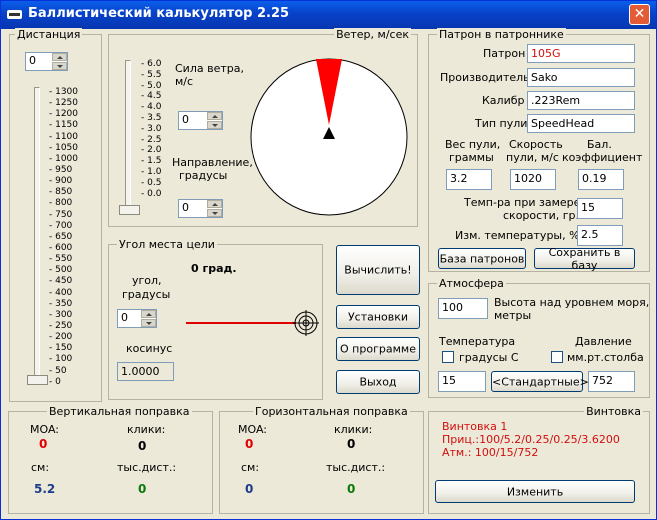  I want to click on wind-scale-tick: 5.5, so click(151, 76).